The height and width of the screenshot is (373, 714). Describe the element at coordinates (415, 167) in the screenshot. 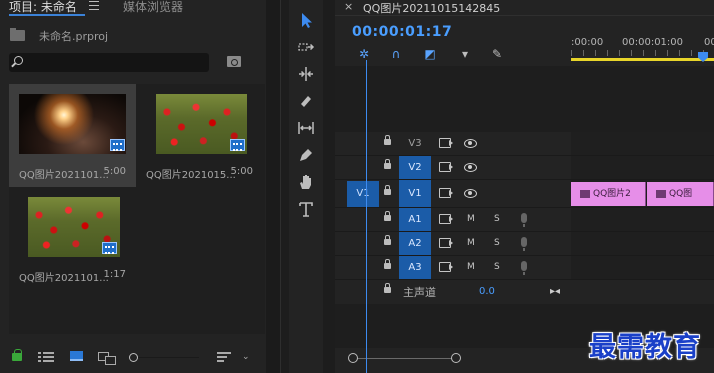

I see `track-label: V2` at that location.